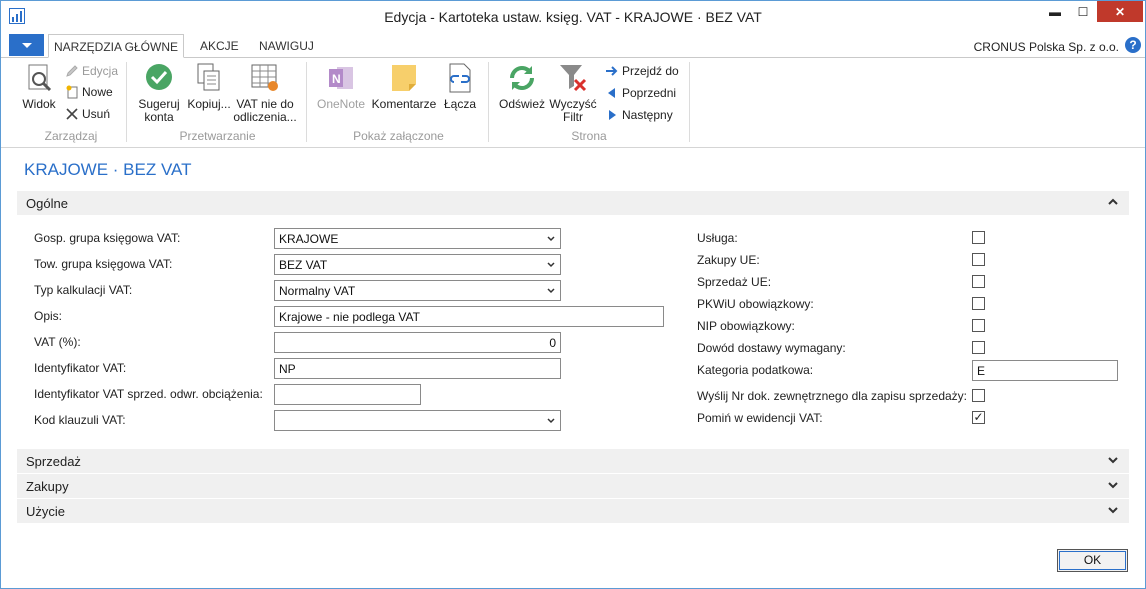 Image resolution: width=1146 pixels, height=589 pixels. Describe the element at coordinates (573, 511) in the screenshot. I see `section-usage-header: Użycie` at that location.